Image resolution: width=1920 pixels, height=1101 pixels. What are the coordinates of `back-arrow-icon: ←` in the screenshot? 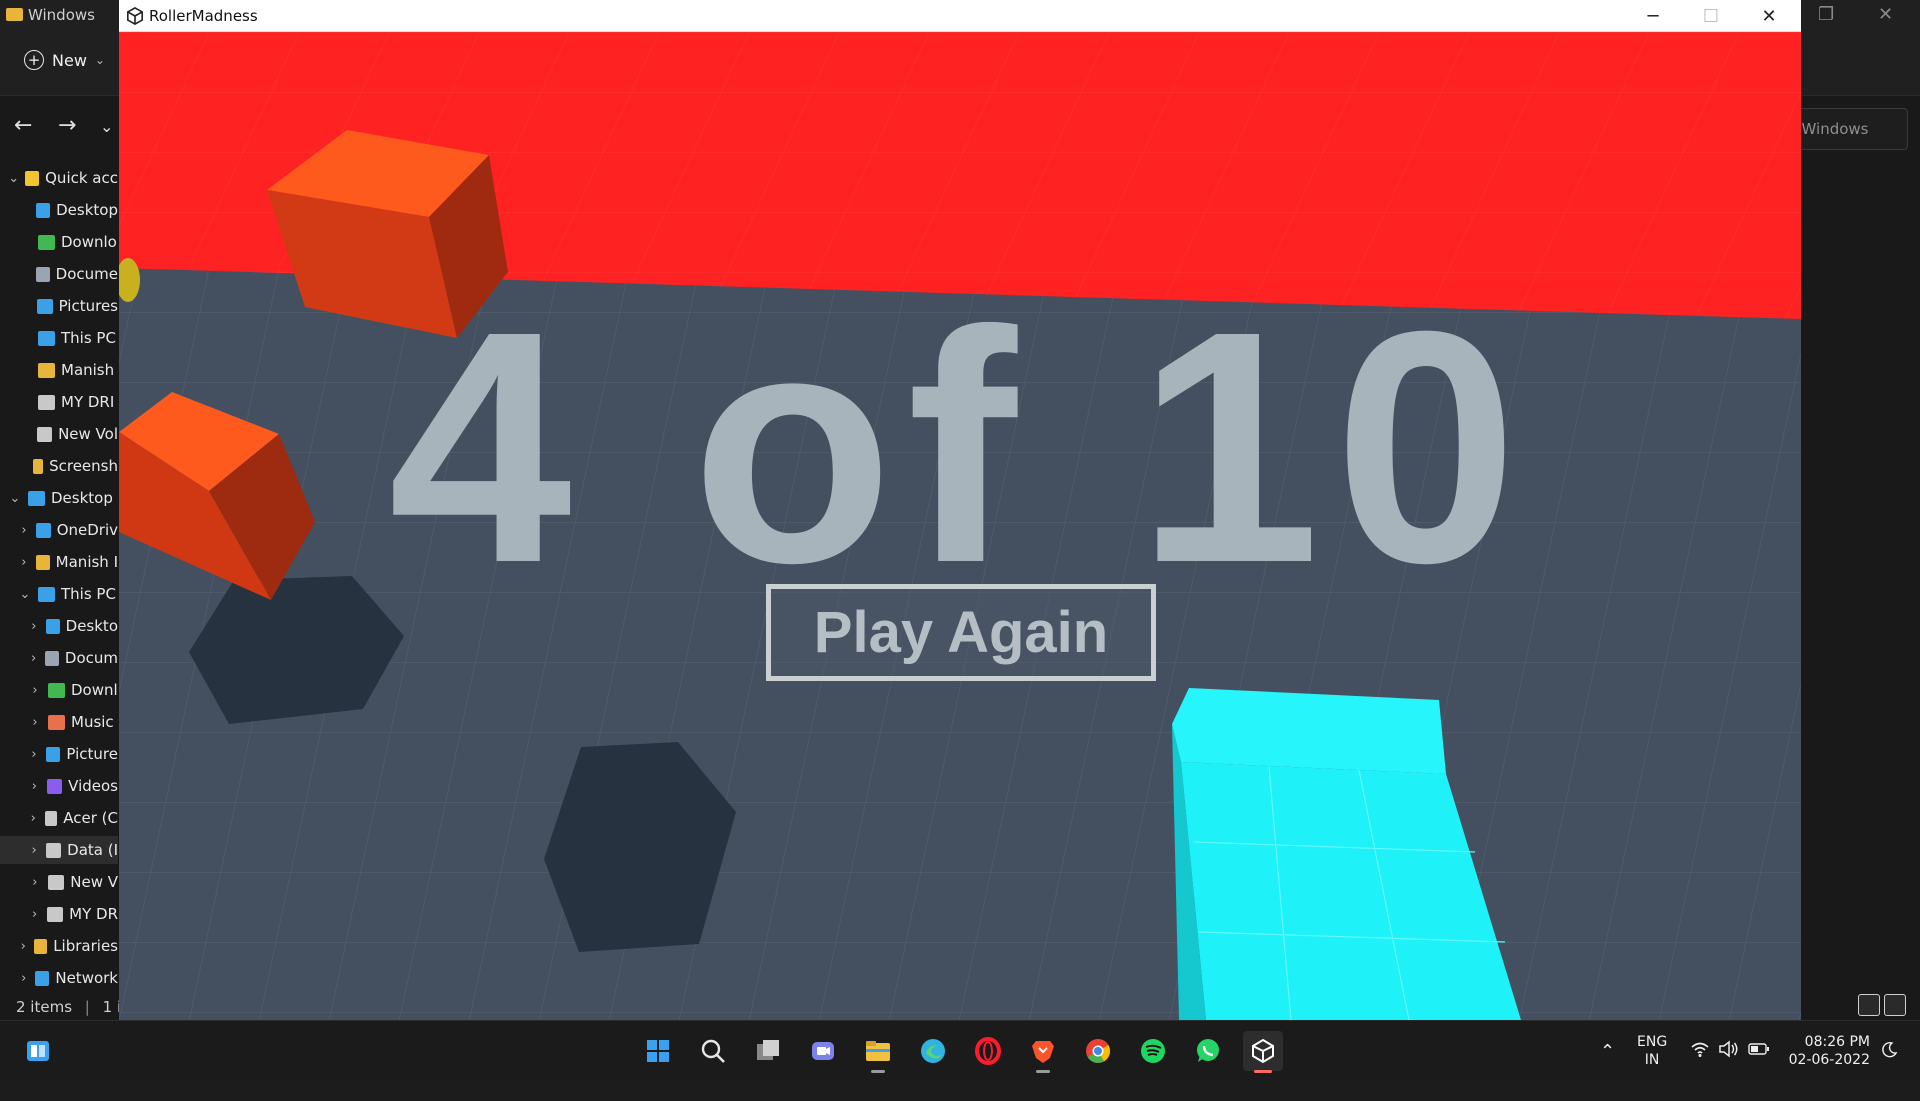 It's located at (23, 125).